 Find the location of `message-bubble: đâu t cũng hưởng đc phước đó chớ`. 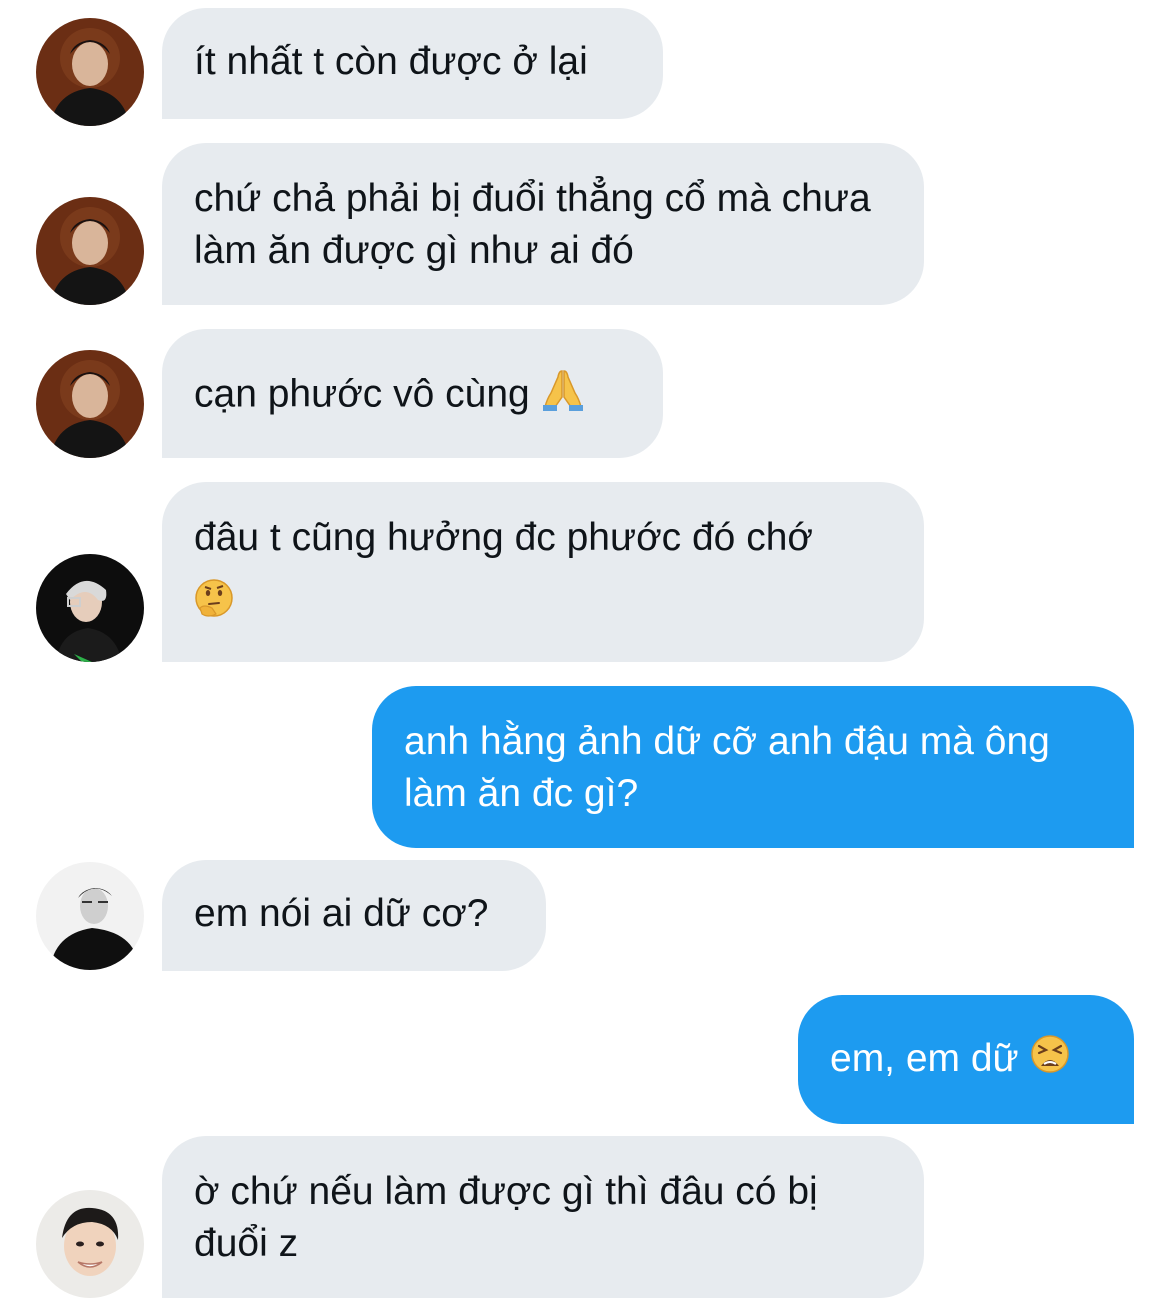

message-bubble: đâu t cũng hưởng đc phước đó chớ is located at coordinates (543, 572).